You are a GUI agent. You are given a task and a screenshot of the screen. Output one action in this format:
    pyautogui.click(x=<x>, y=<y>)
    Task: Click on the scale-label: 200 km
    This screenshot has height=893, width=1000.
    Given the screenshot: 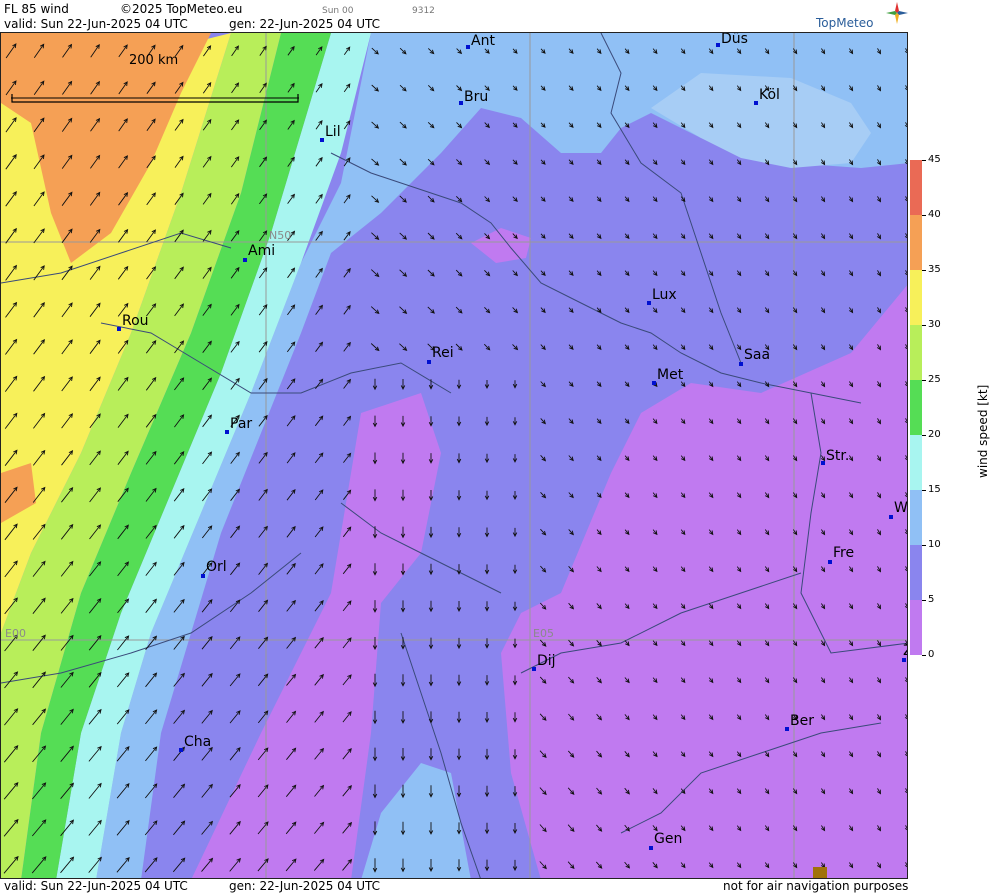 What is the action you would take?
    pyautogui.click(x=154, y=60)
    